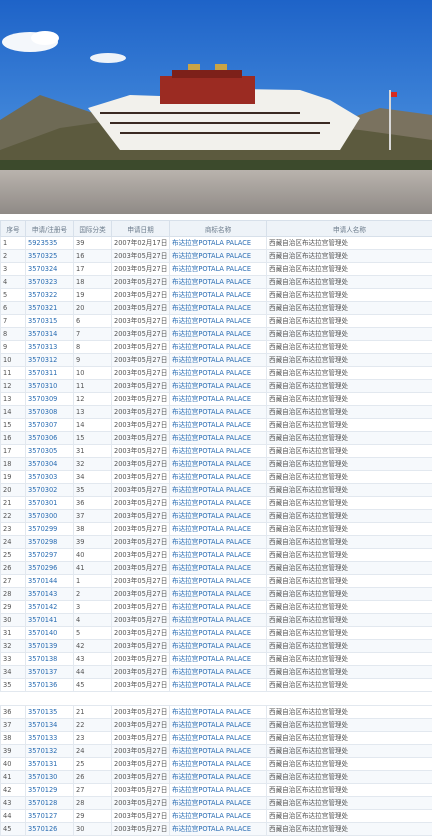 The width and height of the screenshot is (432, 836). Describe the element at coordinates (49, 451) in the screenshot. I see `row-reg-no: 3570305` at that location.